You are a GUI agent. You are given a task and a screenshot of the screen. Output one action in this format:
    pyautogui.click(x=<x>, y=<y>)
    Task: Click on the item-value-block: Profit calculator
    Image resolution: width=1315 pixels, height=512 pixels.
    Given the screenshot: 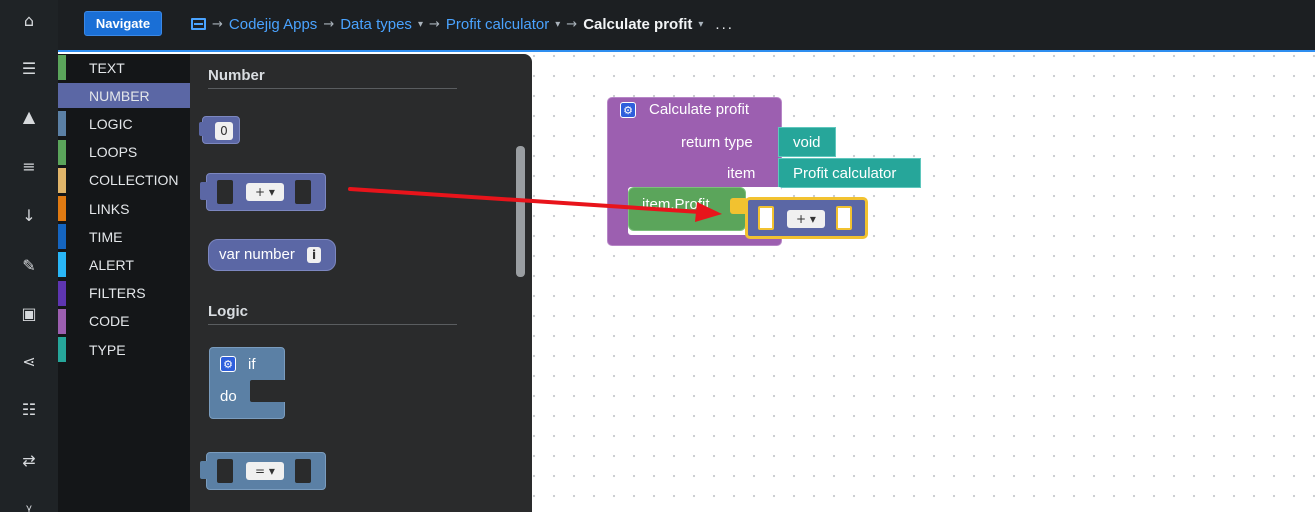 What is the action you would take?
    pyautogui.click(x=849, y=173)
    